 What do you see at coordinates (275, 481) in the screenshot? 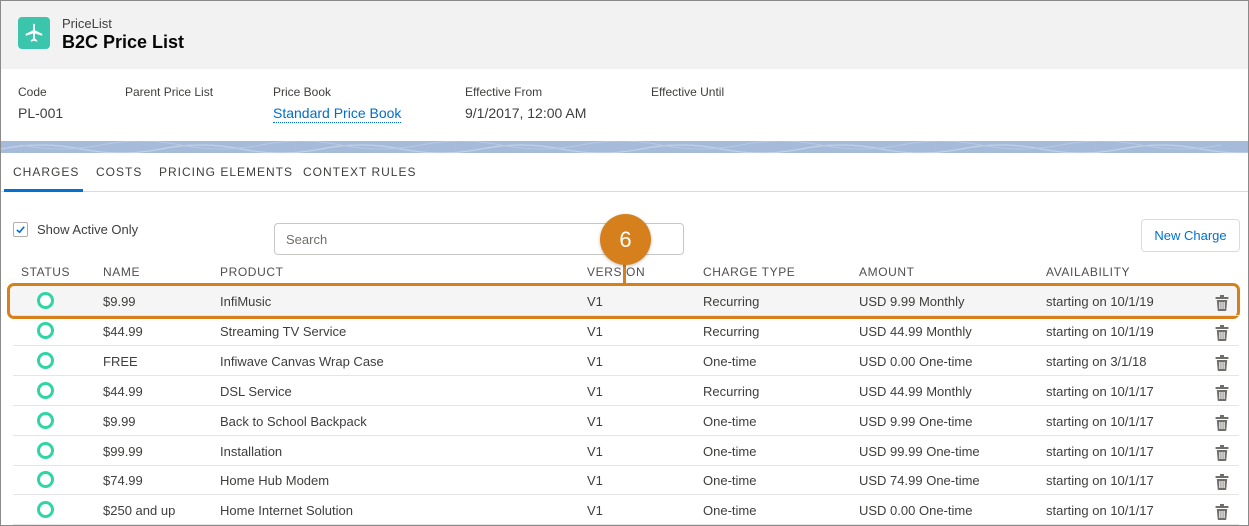
I see `cell-product: Home Hub Modem` at bounding box center [275, 481].